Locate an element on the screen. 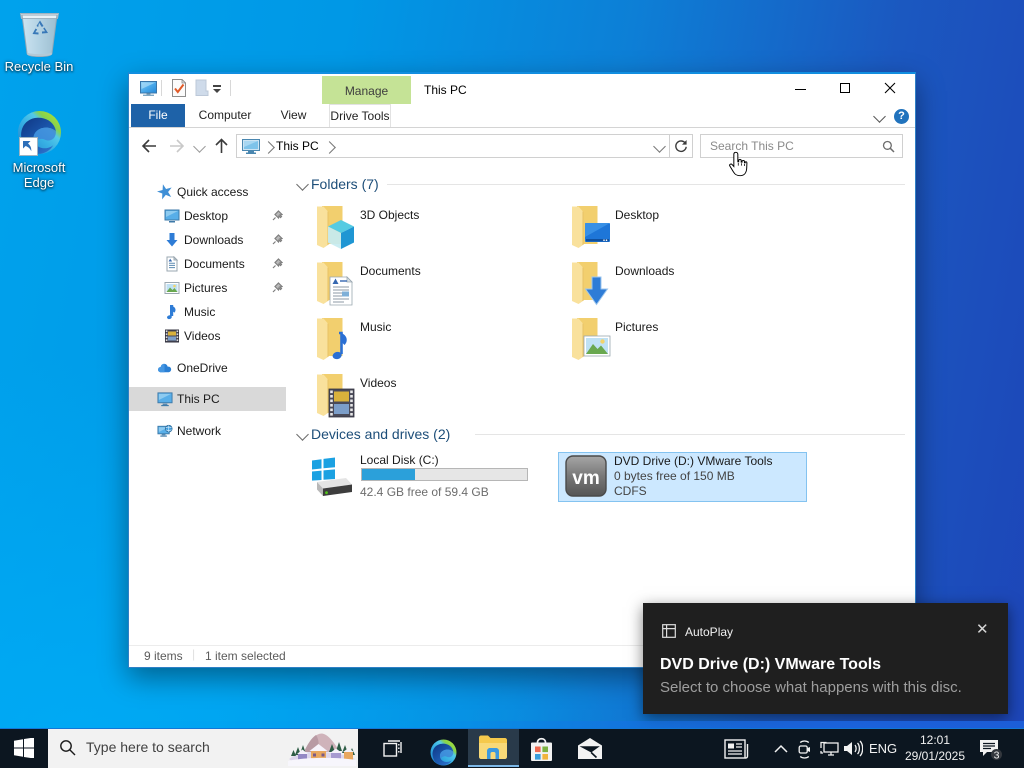 The image size is (1024, 768). svg-text: vm is located at coordinates (585, 478).